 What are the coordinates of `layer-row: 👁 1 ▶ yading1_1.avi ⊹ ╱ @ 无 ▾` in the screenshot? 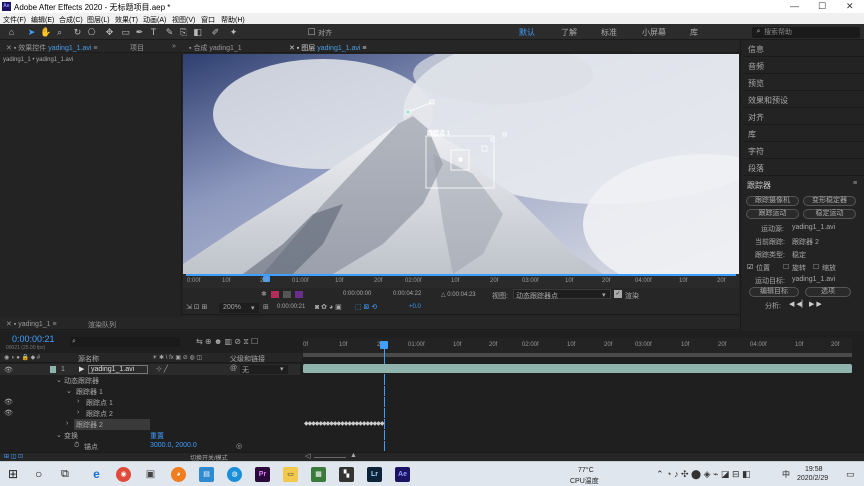 It's located at (150, 369).